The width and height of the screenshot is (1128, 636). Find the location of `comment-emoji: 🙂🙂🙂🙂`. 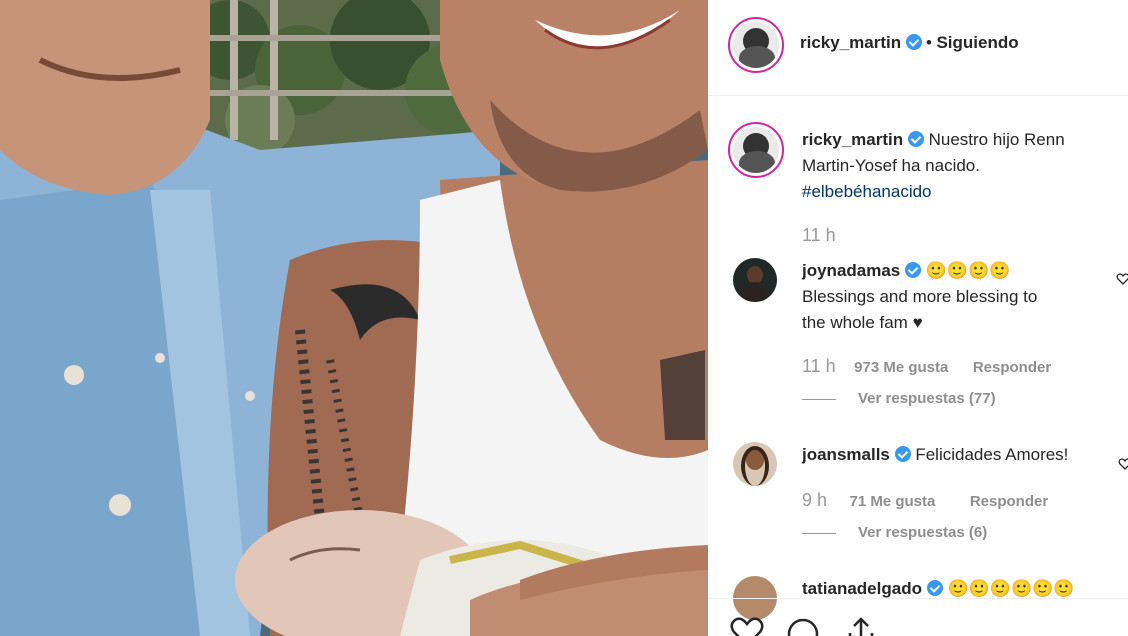

comment-emoji: 🙂🙂🙂🙂 is located at coordinates (968, 270).